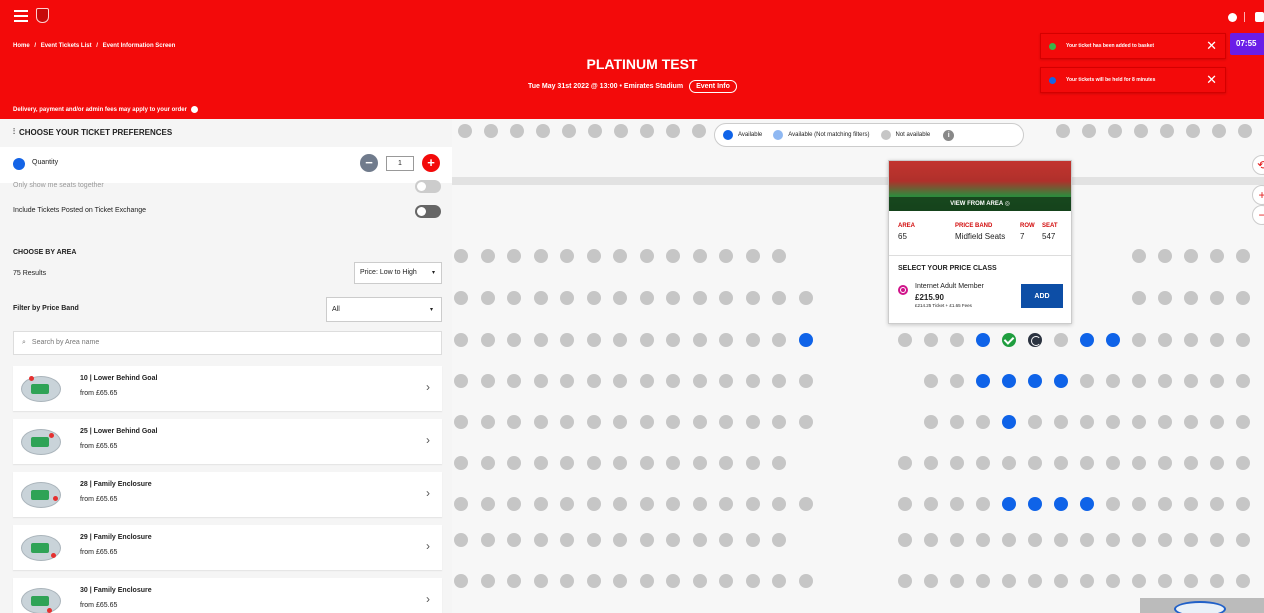 The height and width of the screenshot is (613, 1264). What do you see at coordinates (1202, 605) in the screenshot?
I see `stadium-minimap` at bounding box center [1202, 605].